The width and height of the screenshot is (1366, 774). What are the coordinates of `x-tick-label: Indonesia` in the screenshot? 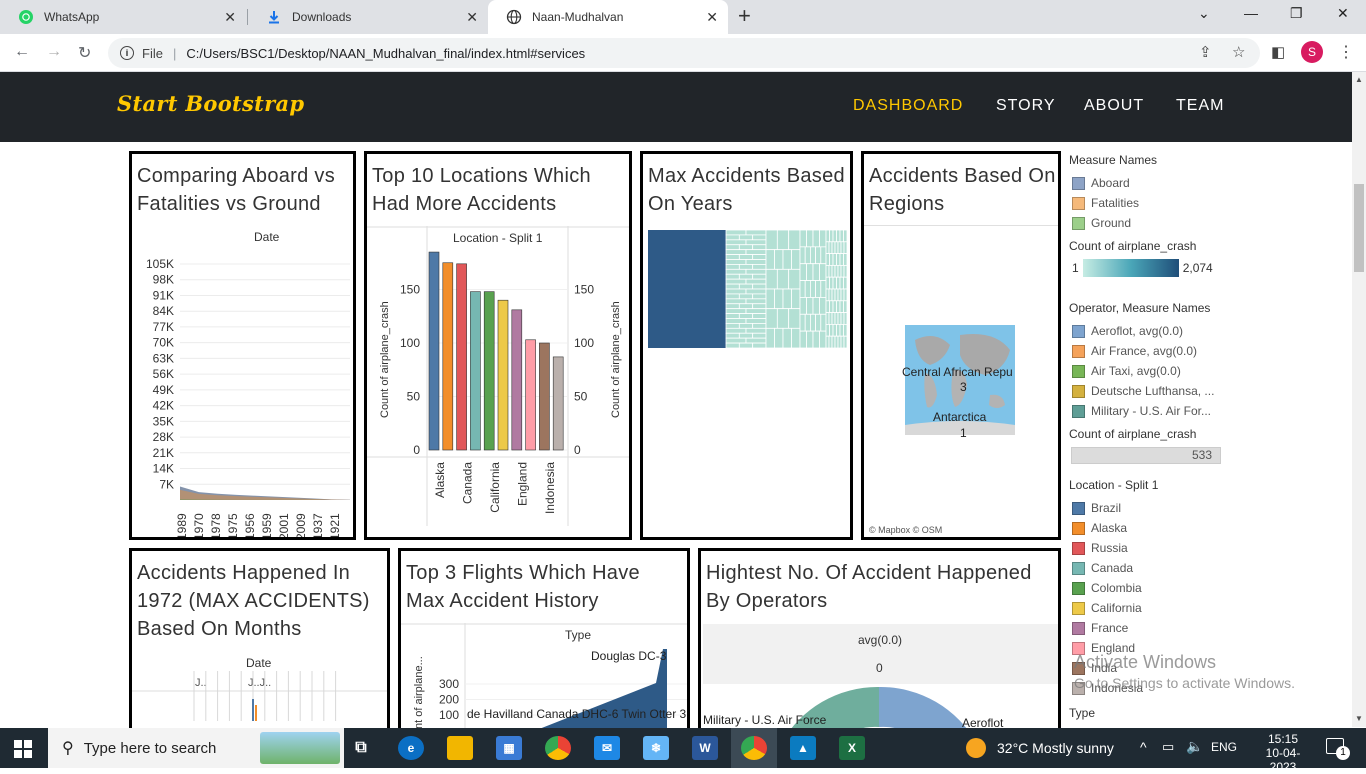 It's located at (550, 488).